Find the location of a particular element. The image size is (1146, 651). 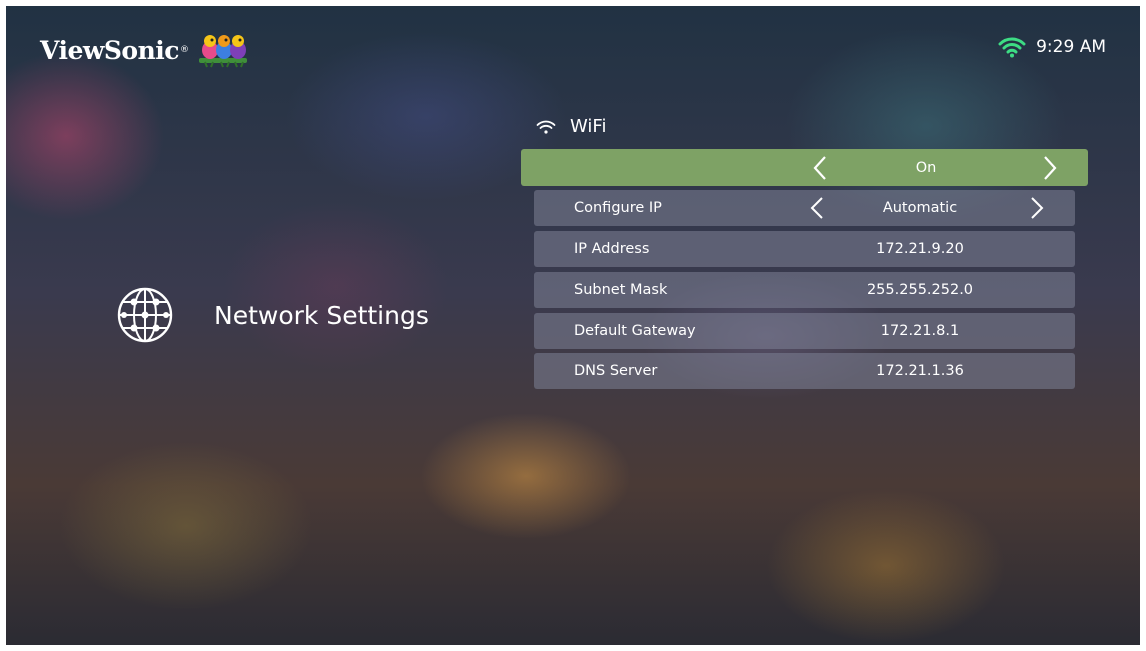

network-settings-heading: Network Settings is located at coordinates (272, 315).